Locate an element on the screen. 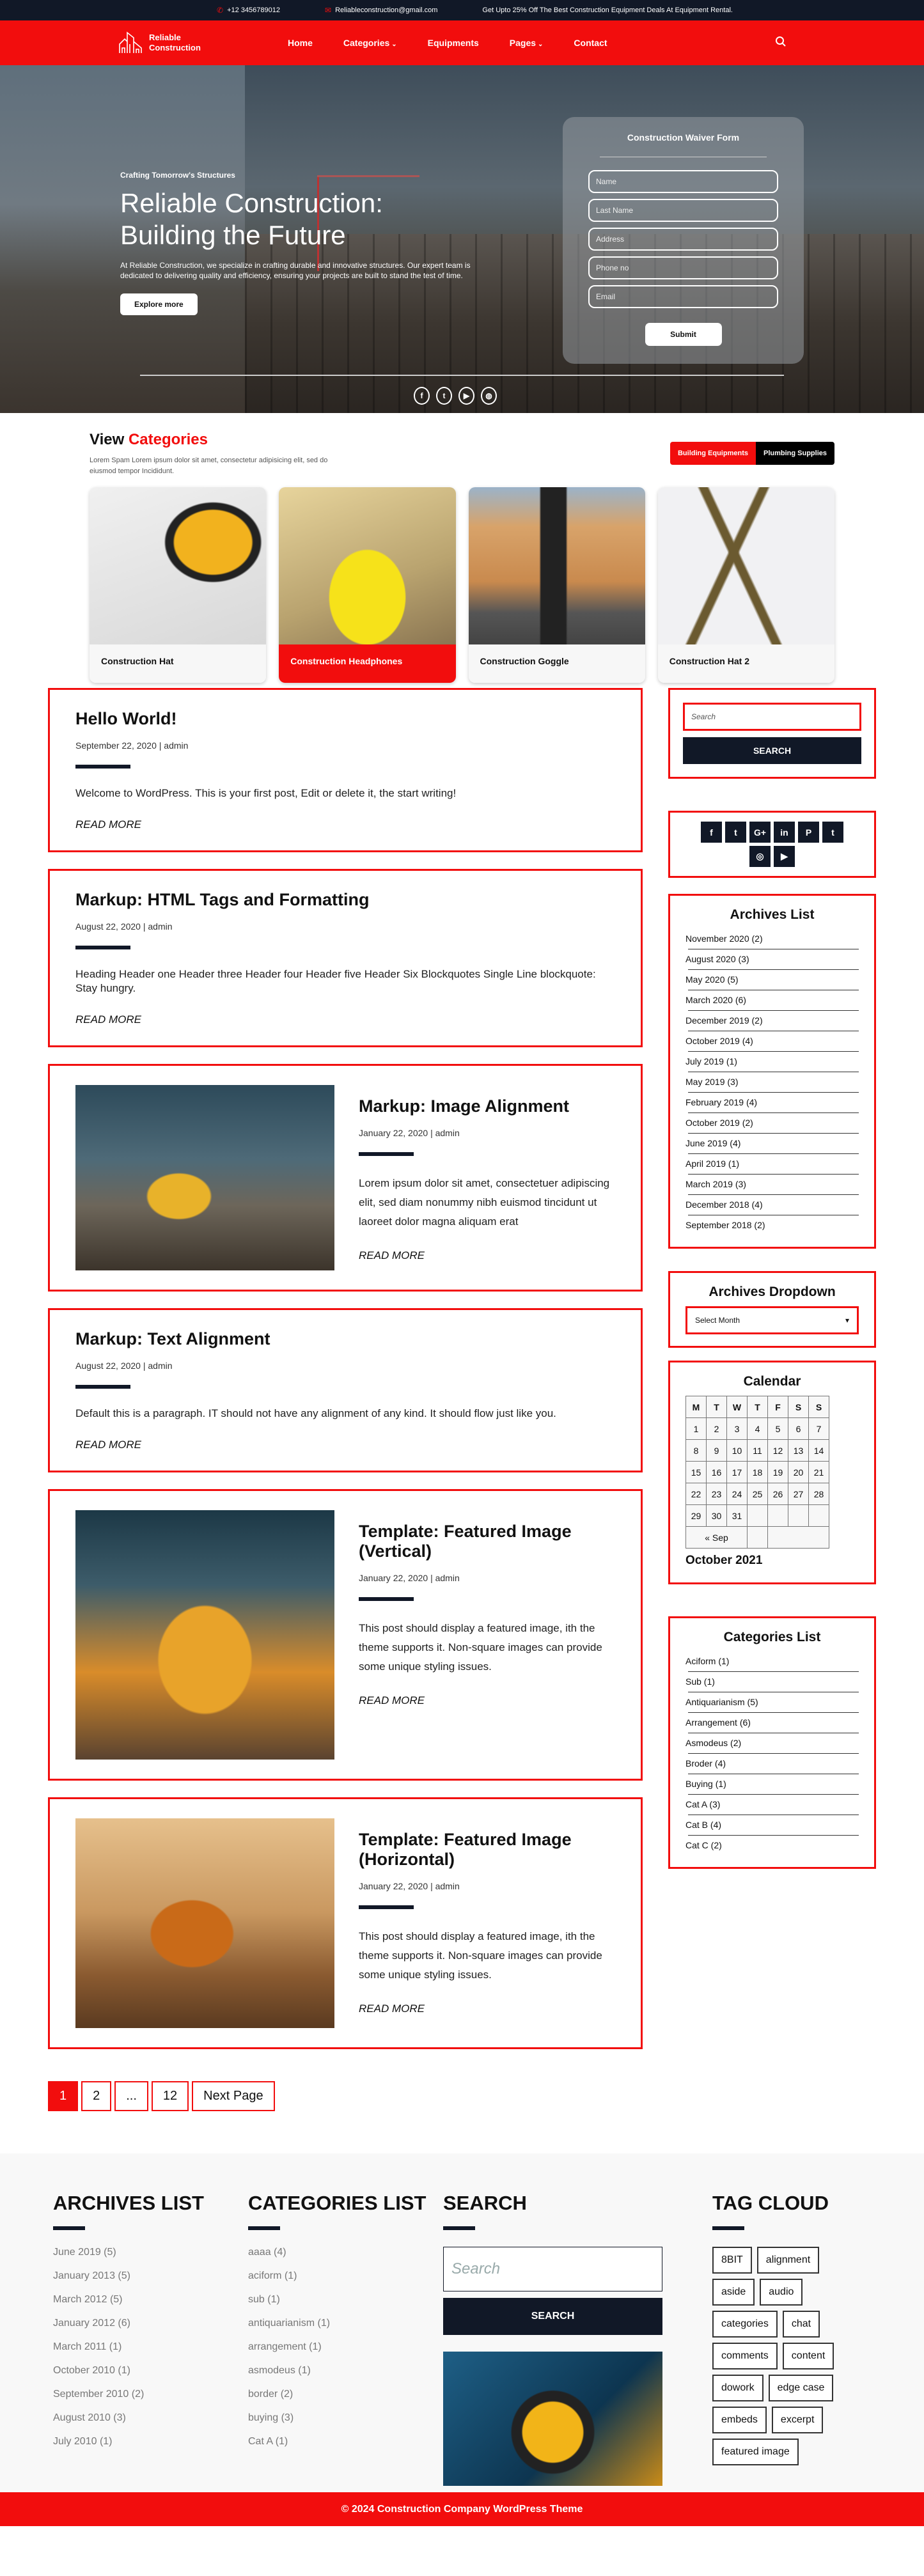  phone-field: Phone no is located at coordinates (683, 268).